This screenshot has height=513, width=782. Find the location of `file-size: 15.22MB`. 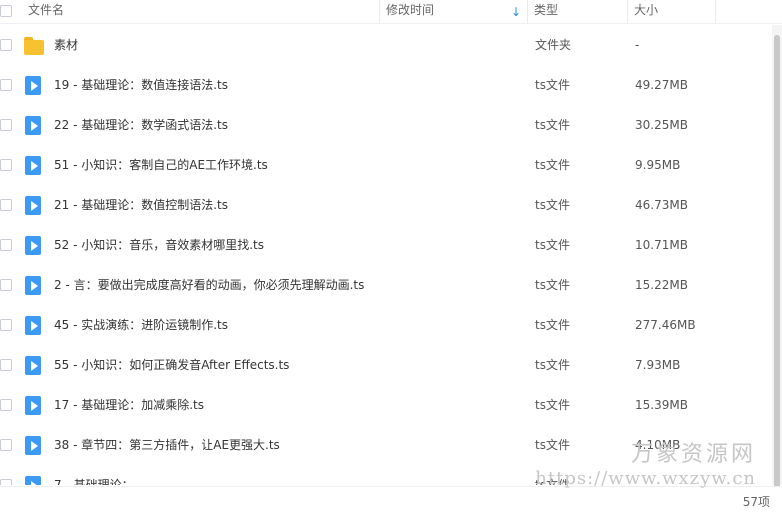

file-size: 15.22MB is located at coordinates (661, 285).